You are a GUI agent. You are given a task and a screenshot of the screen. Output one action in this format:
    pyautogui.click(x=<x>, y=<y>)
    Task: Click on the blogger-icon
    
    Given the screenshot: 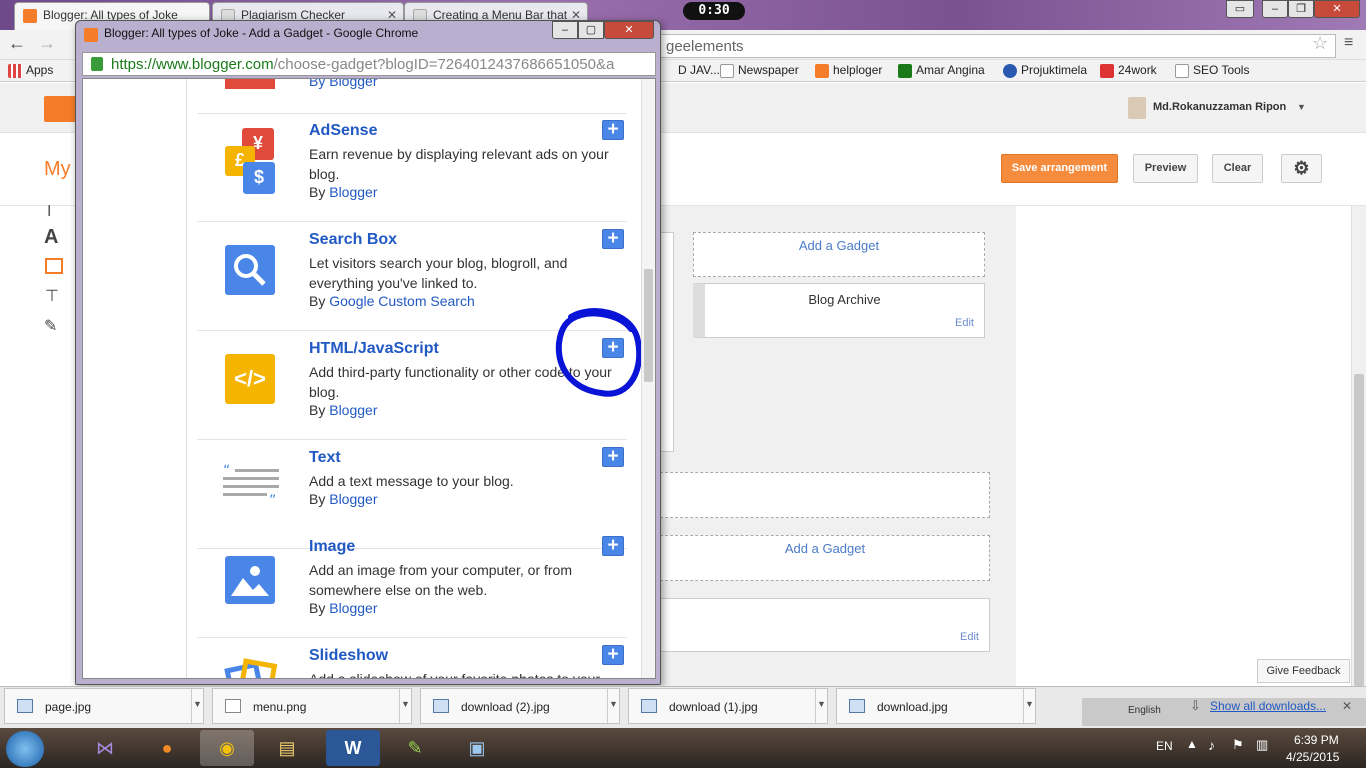 What is the action you would take?
    pyautogui.click(x=822, y=71)
    